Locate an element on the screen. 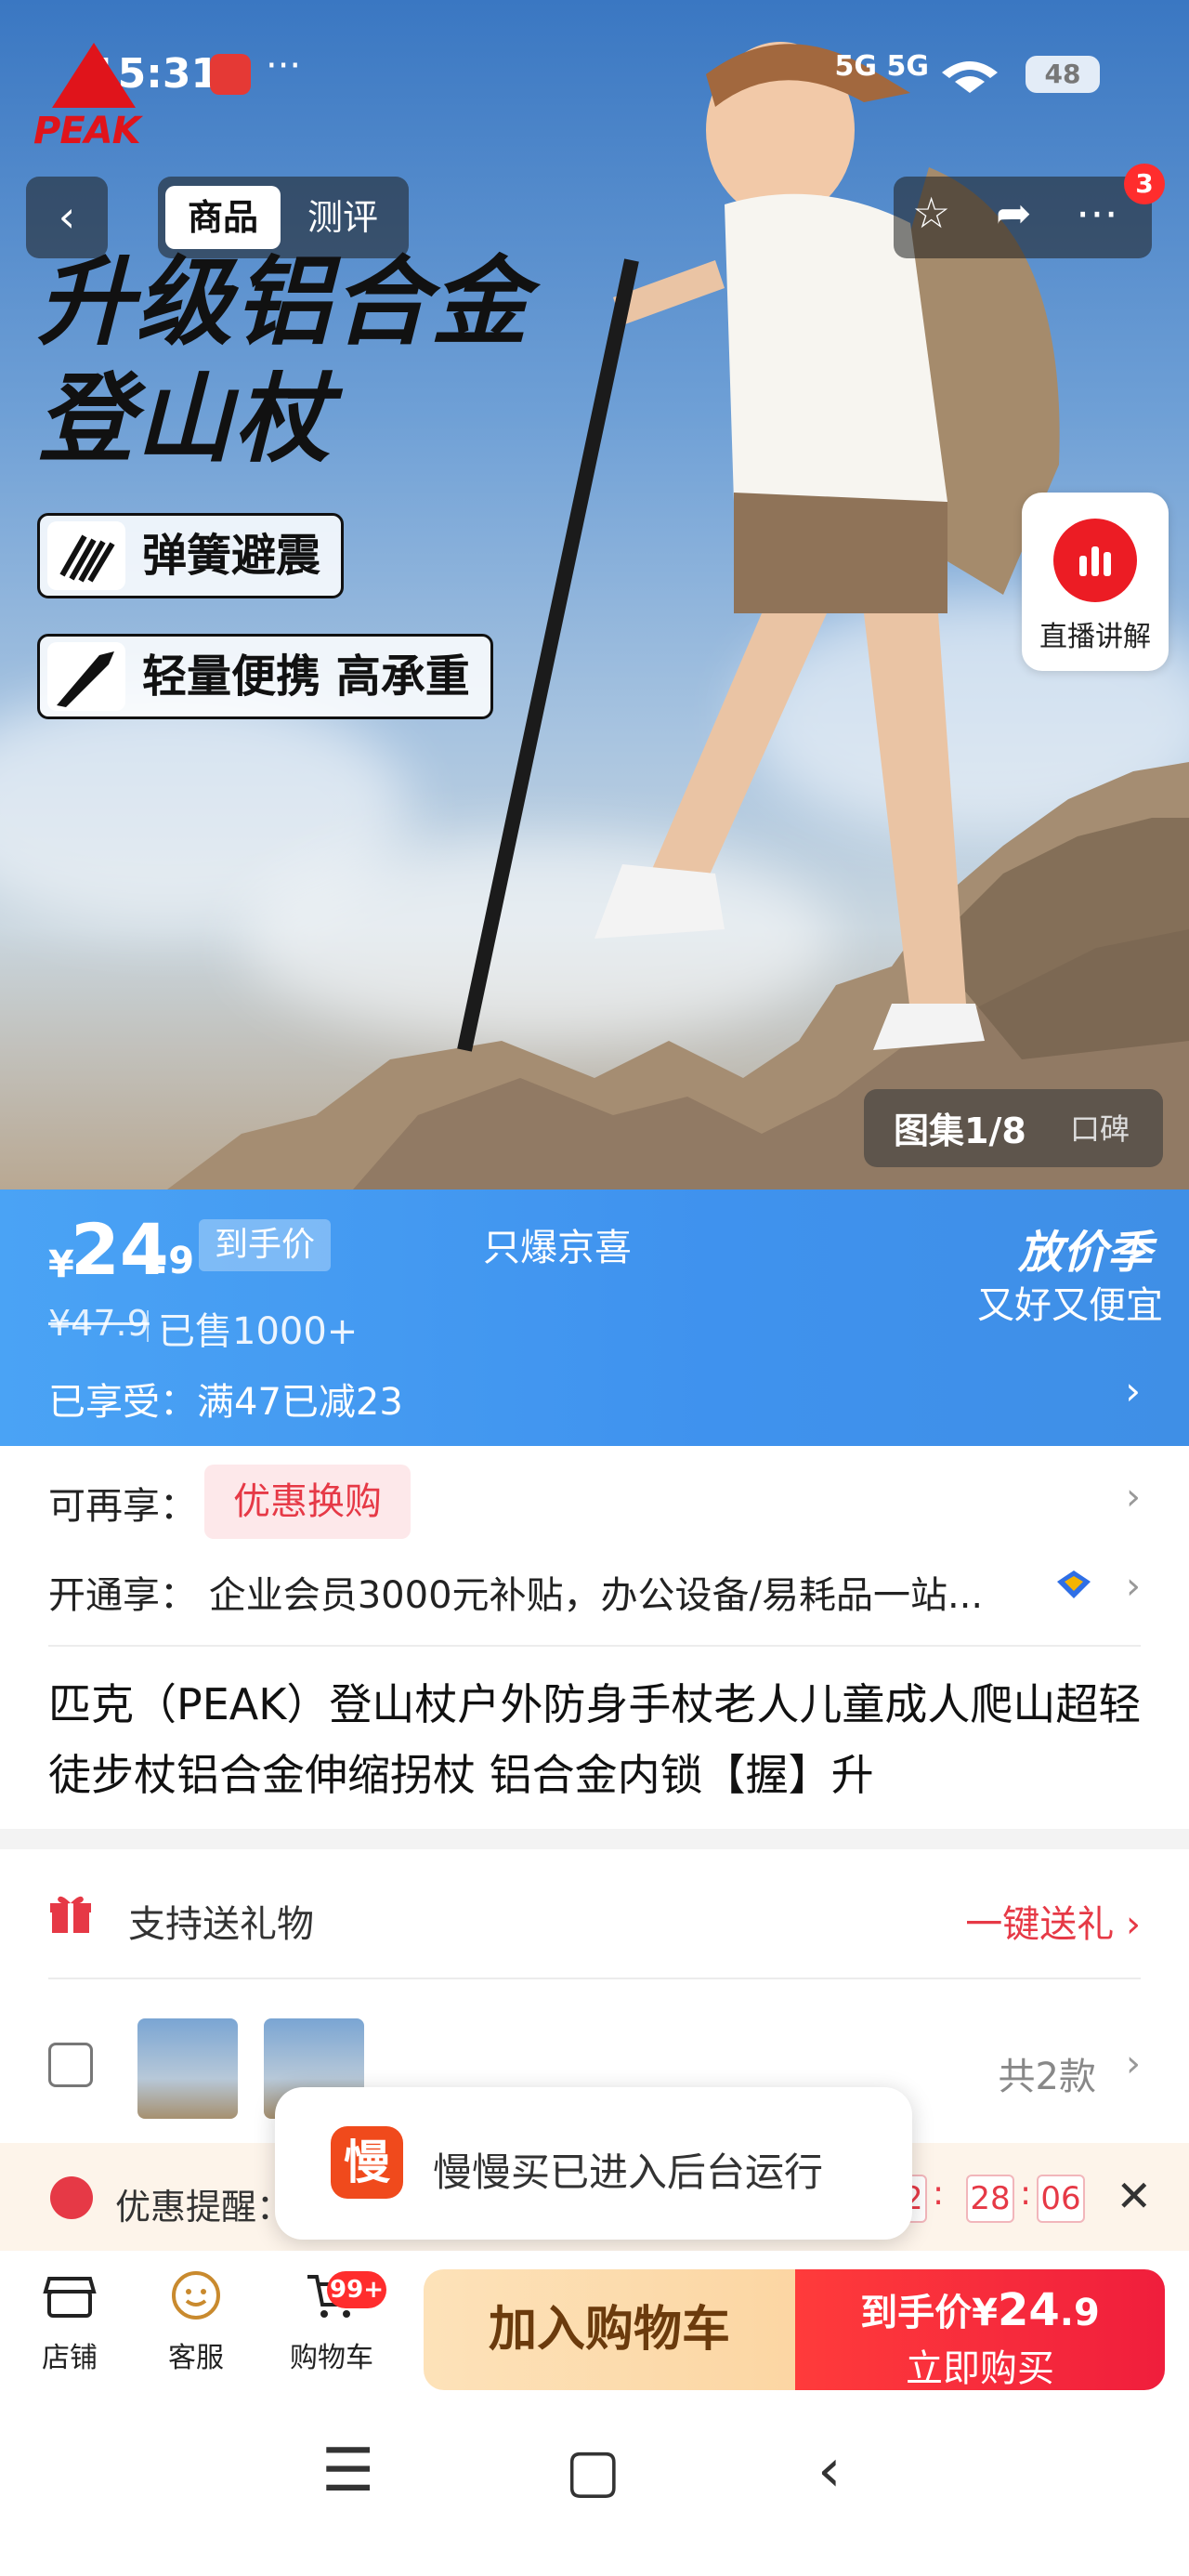  countdown-seconds: 06 is located at coordinates (1061, 2199).